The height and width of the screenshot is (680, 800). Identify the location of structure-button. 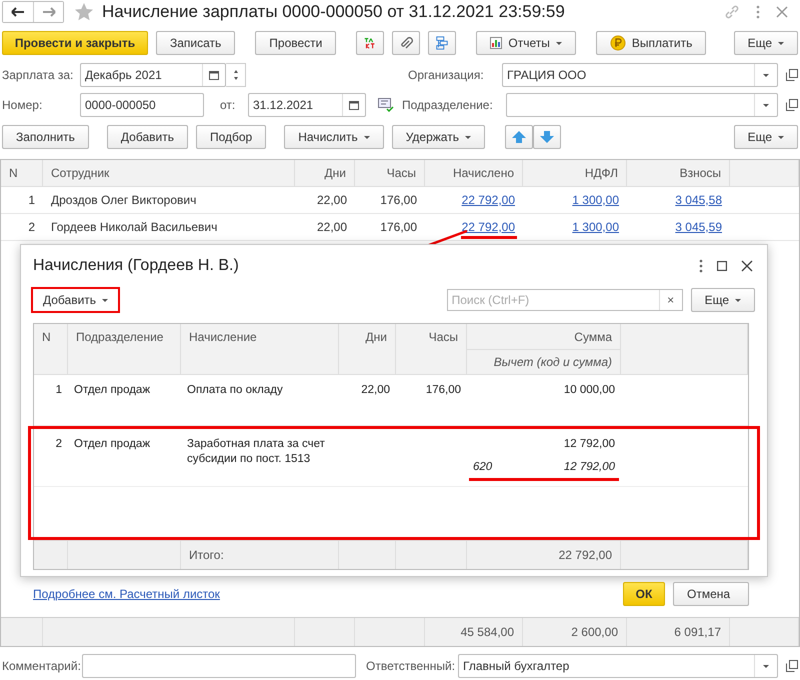
(442, 43).